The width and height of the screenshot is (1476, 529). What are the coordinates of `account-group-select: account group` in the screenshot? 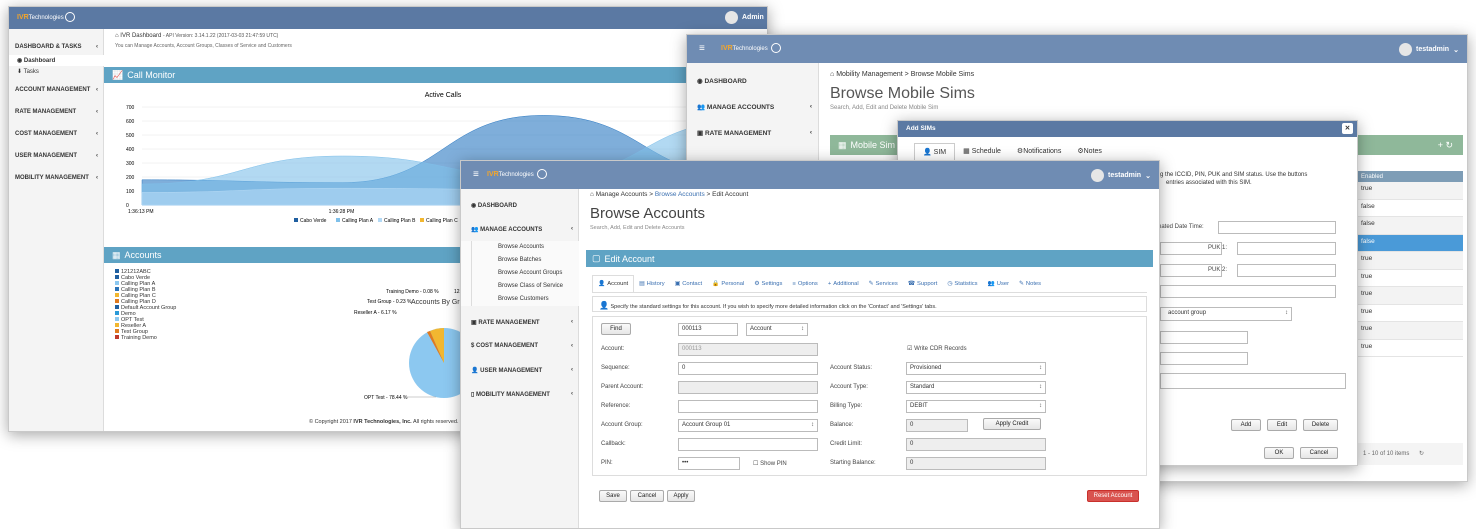 It's located at (1226, 314).